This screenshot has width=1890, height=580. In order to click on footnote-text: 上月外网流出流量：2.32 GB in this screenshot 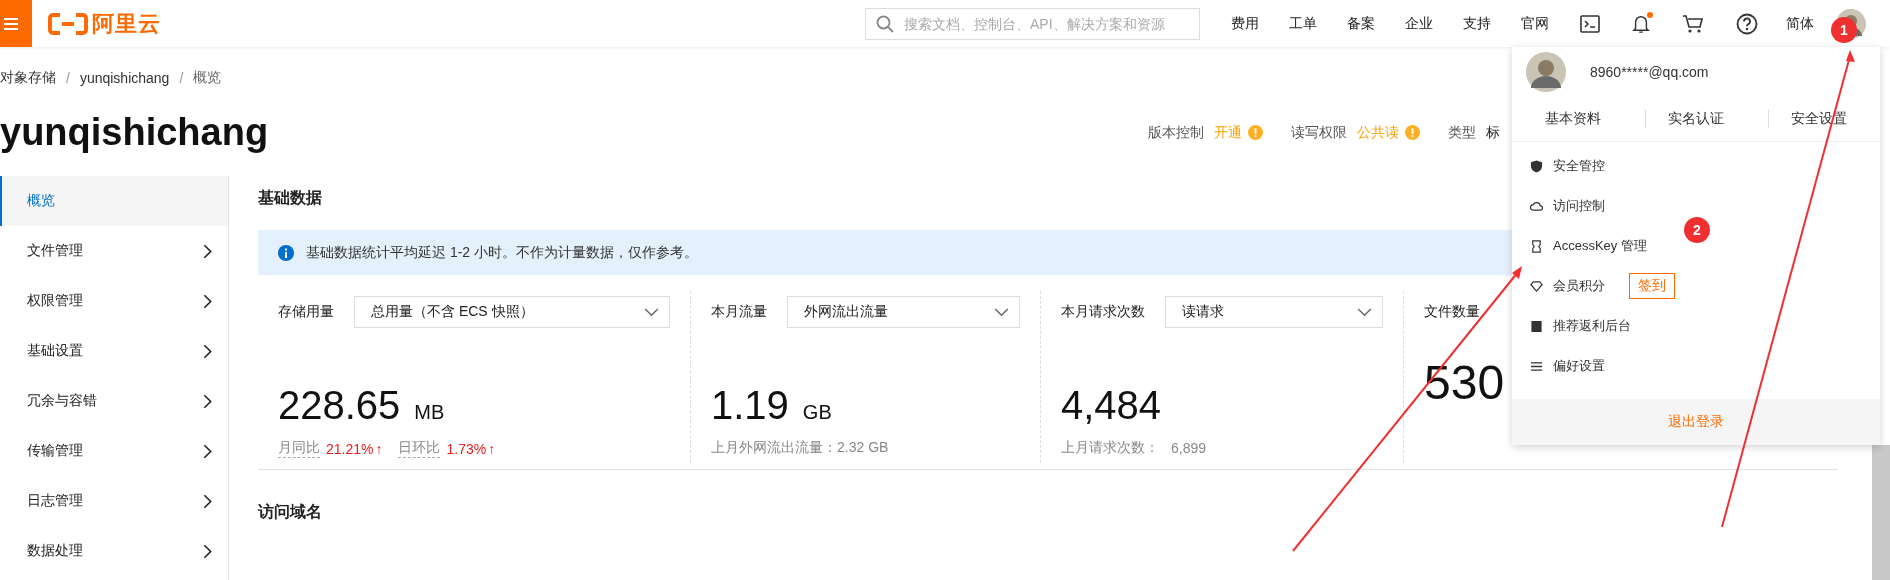, I will do `click(800, 448)`.